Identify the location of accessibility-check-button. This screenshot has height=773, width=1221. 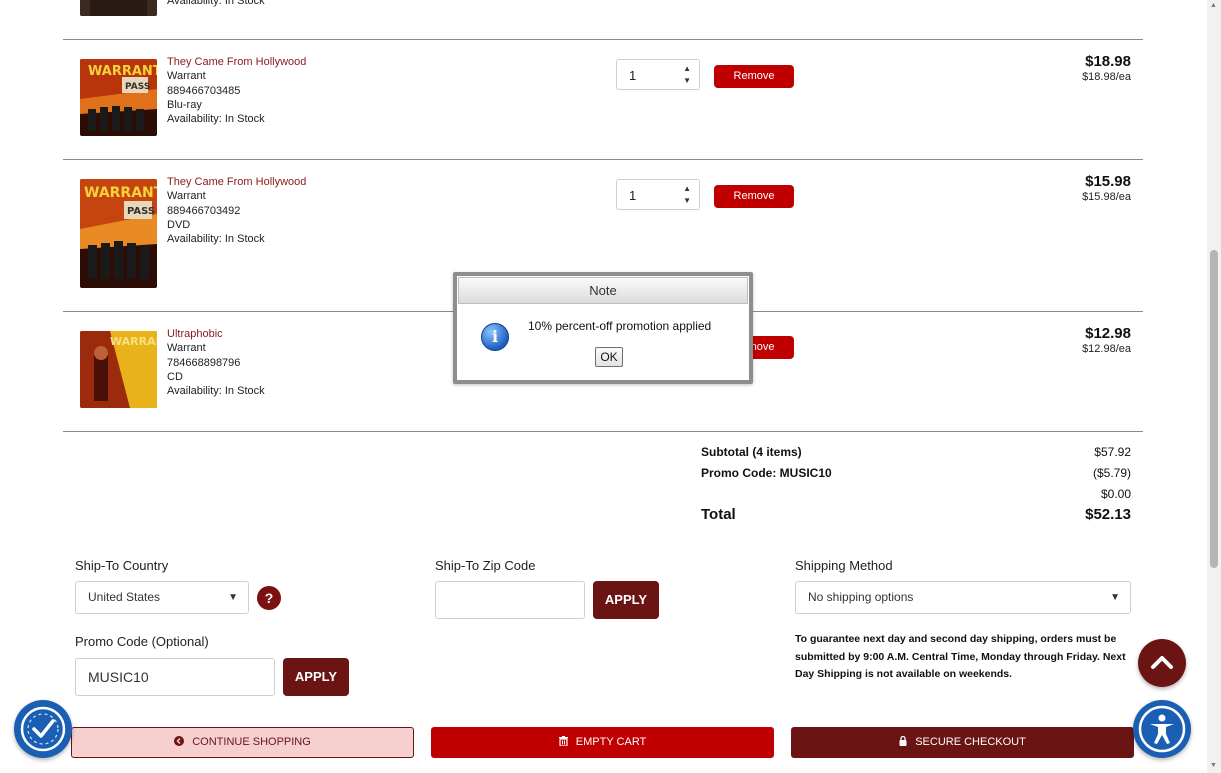
(43, 729).